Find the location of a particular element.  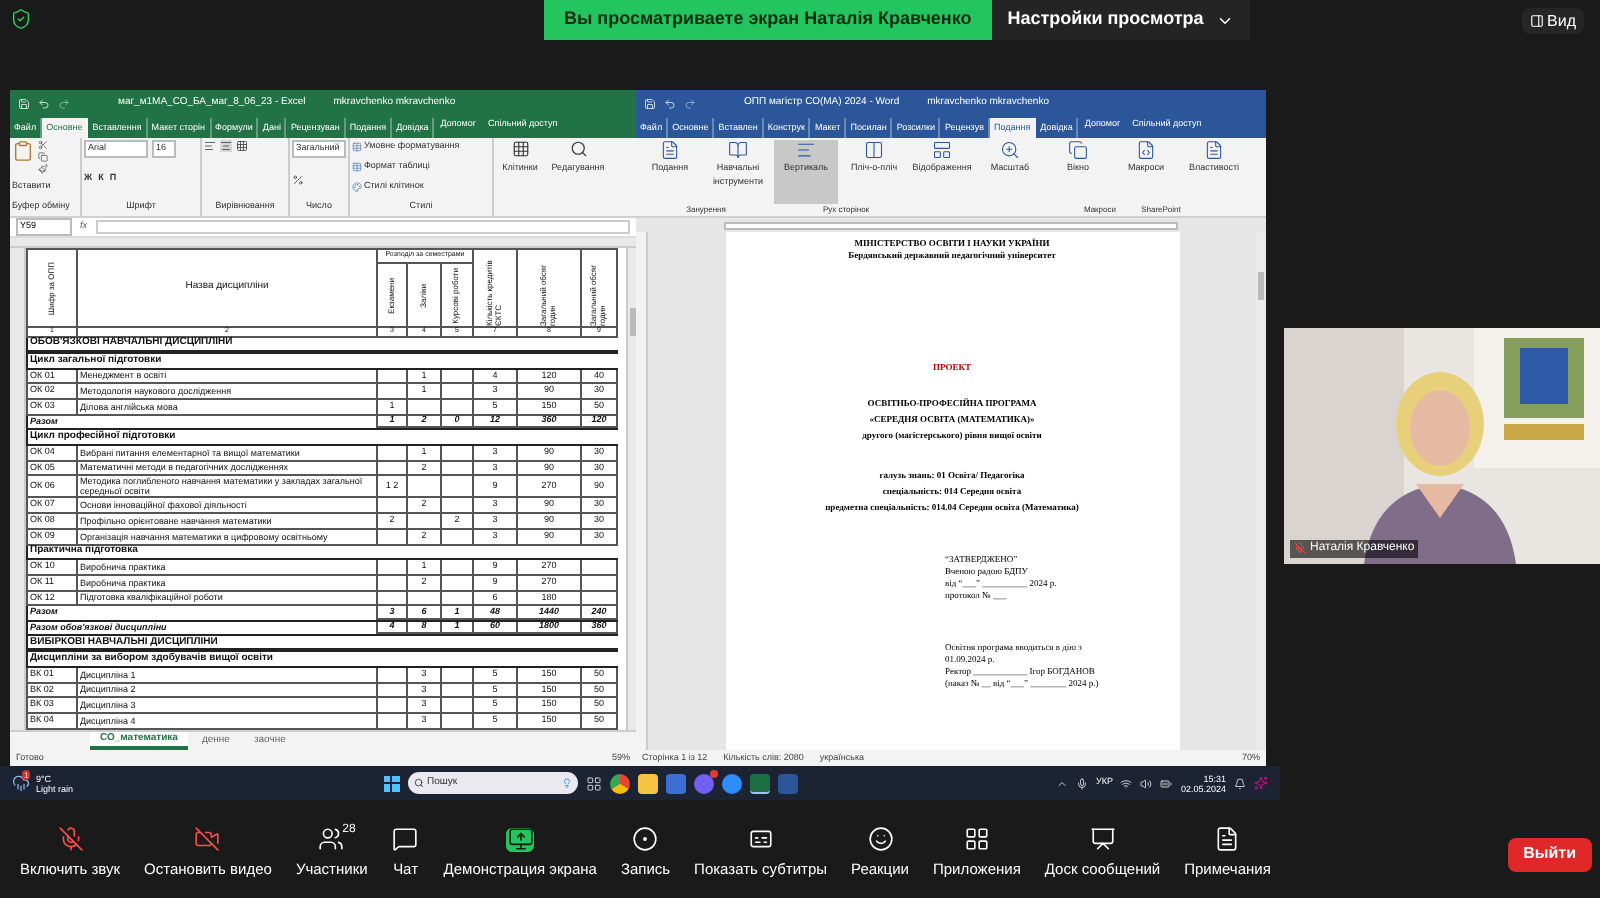

cells-icon is located at coordinates (520, 149).